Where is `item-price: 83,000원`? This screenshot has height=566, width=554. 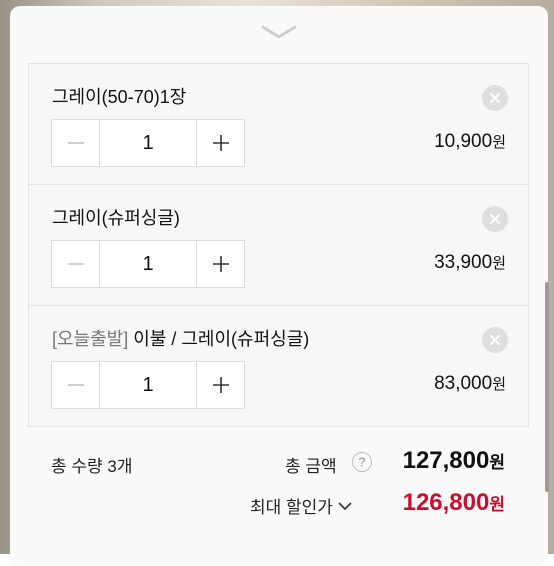
item-price: 83,000원 is located at coordinates (470, 383).